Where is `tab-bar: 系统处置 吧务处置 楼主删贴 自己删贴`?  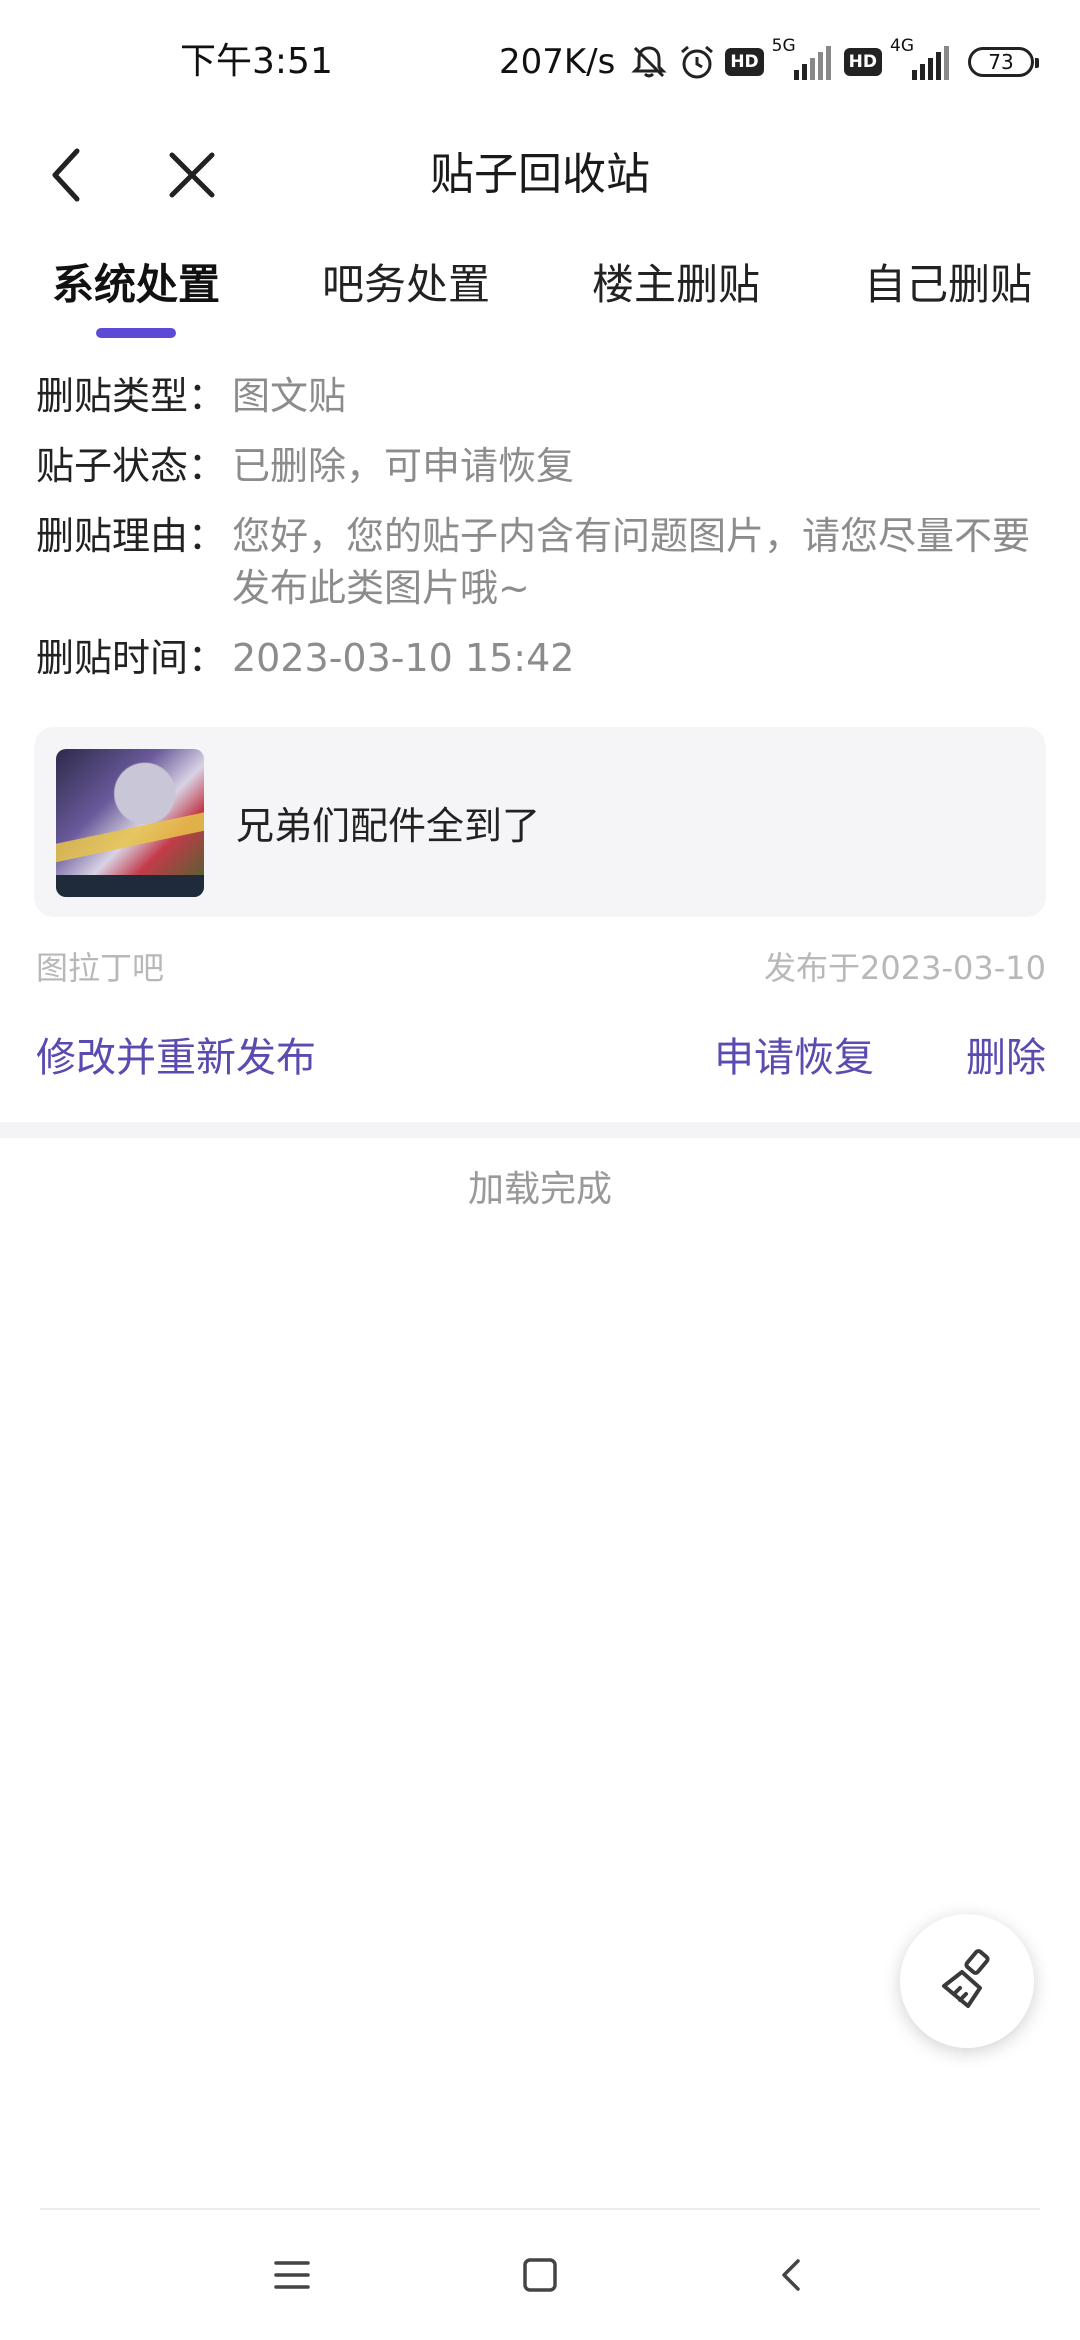
tab-bar: 系统处置 吧务处置 楼主删贴 自己删贴 is located at coordinates (540, 295).